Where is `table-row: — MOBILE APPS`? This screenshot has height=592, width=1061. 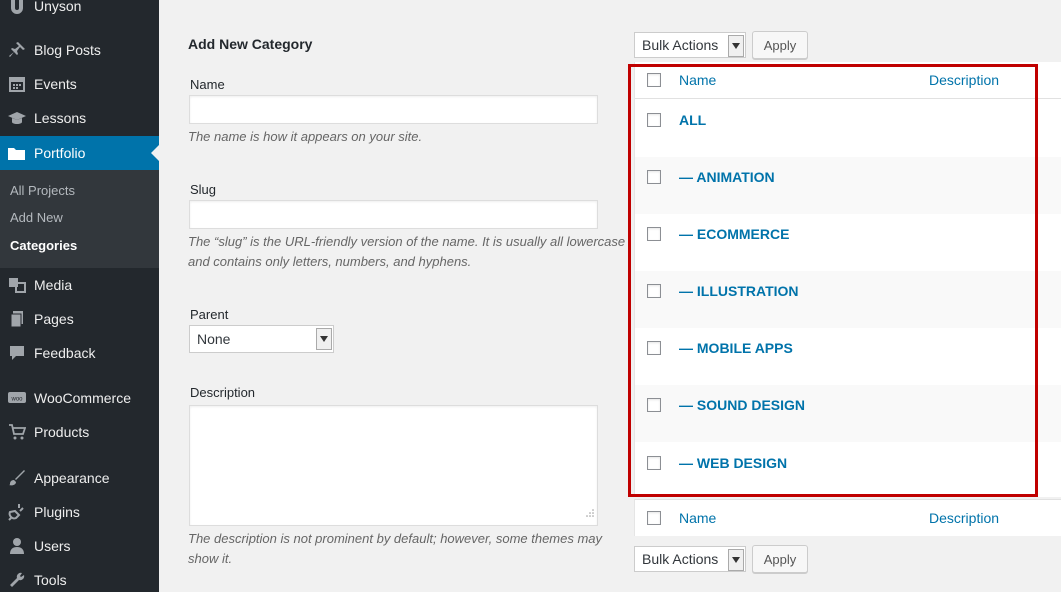 table-row: — MOBILE APPS is located at coordinates (848, 356).